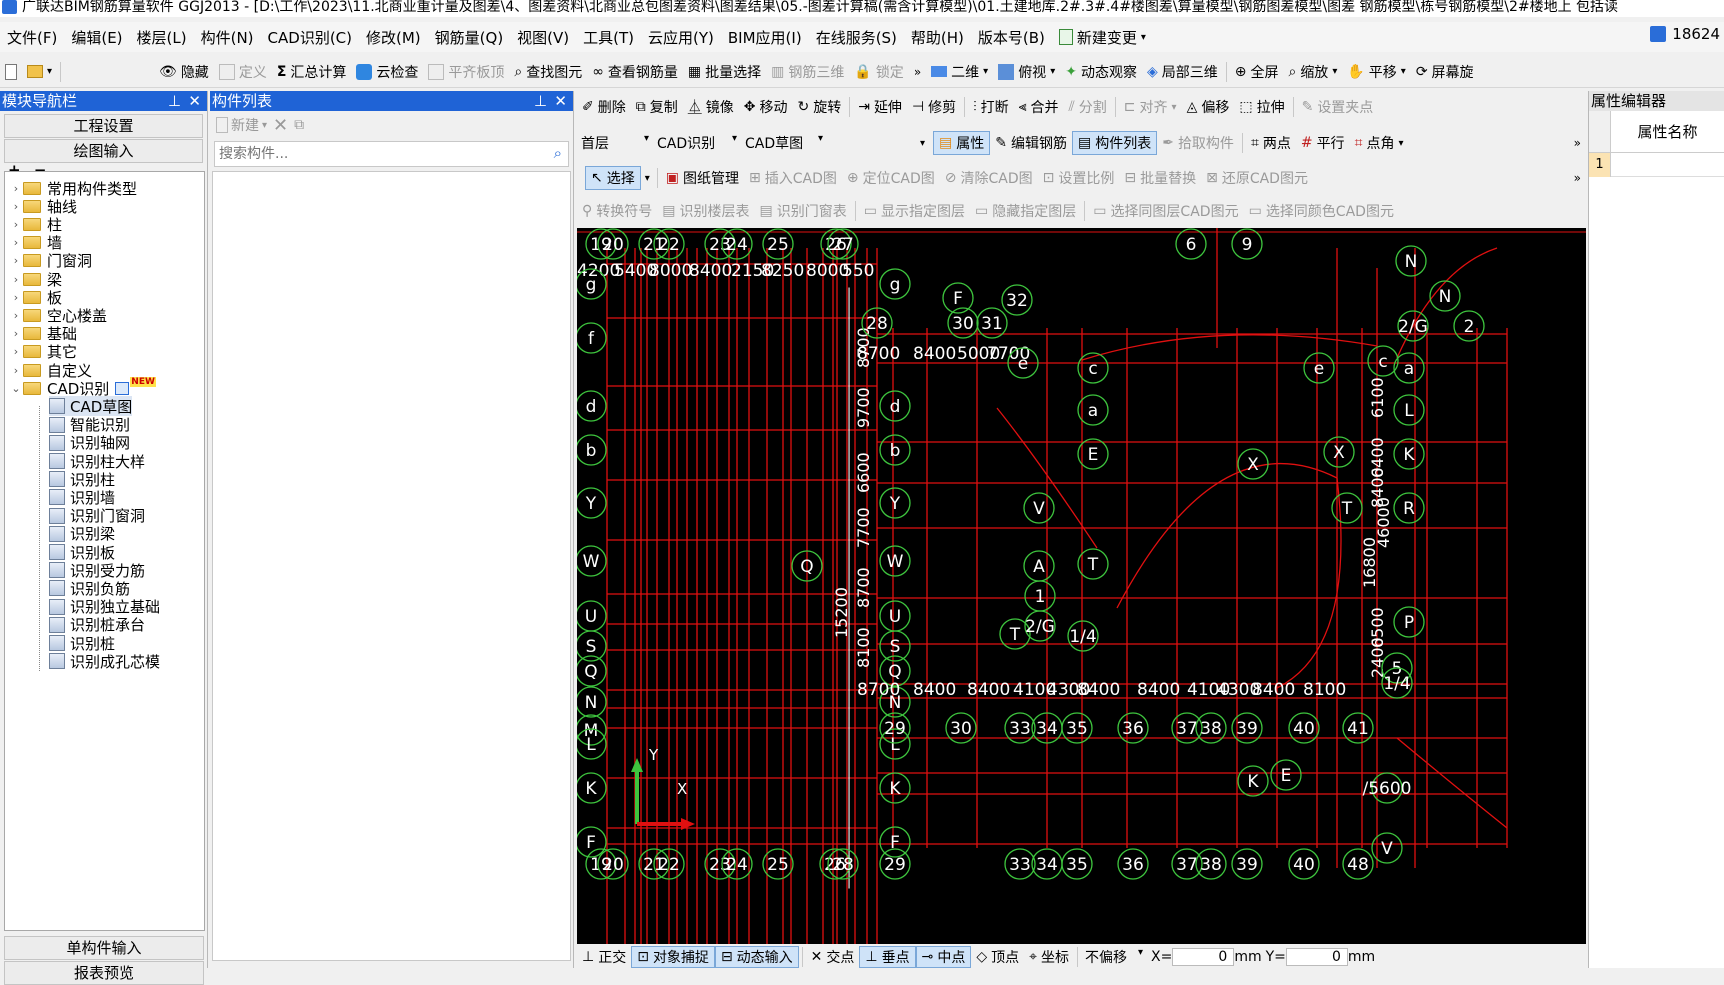  I want to click on trim-button: ⊣修剪, so click(934, 107).